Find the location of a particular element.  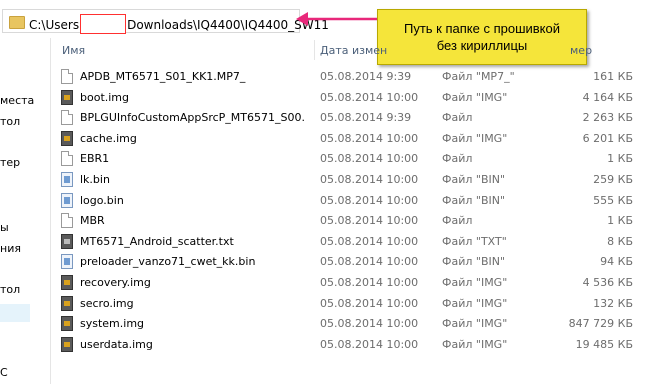

file-name: EBR1 is located at coordinates (95, 159).